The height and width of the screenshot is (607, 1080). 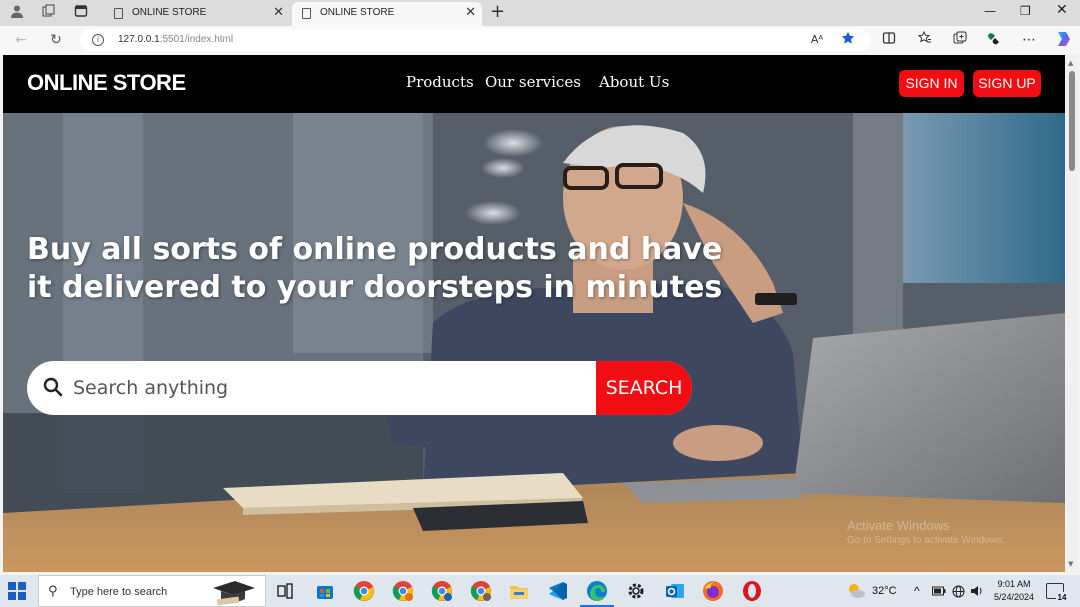 What do you see at coordinates (1014, 597) in the screenshot?
I see `clock-date: 5/24/2024` at bounding box center [1014, 597].